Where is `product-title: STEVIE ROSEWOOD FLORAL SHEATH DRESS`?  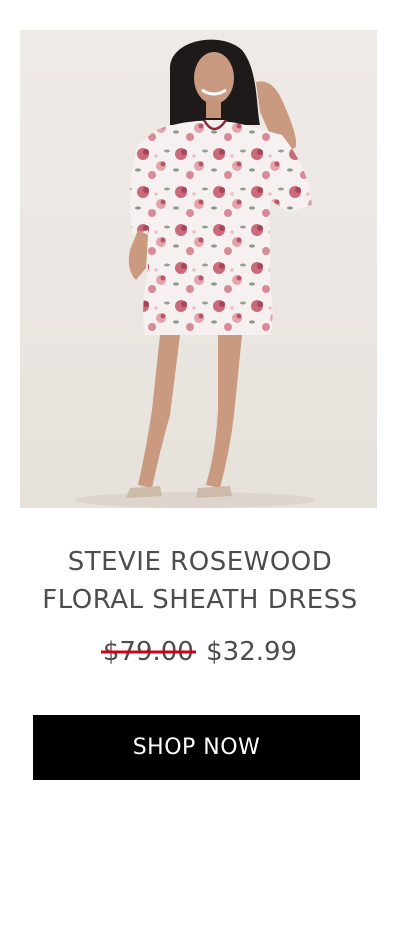 product-title: STEVIE ROSEWOOD FLORAL SHEATH DRESS is located at coordinates (200, 581).